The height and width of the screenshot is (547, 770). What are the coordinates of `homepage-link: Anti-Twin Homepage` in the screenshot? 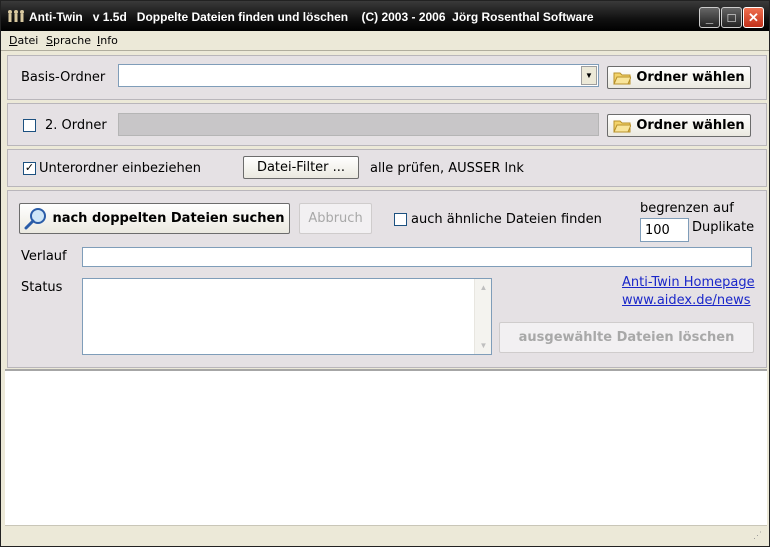 It's located at (688, 282).